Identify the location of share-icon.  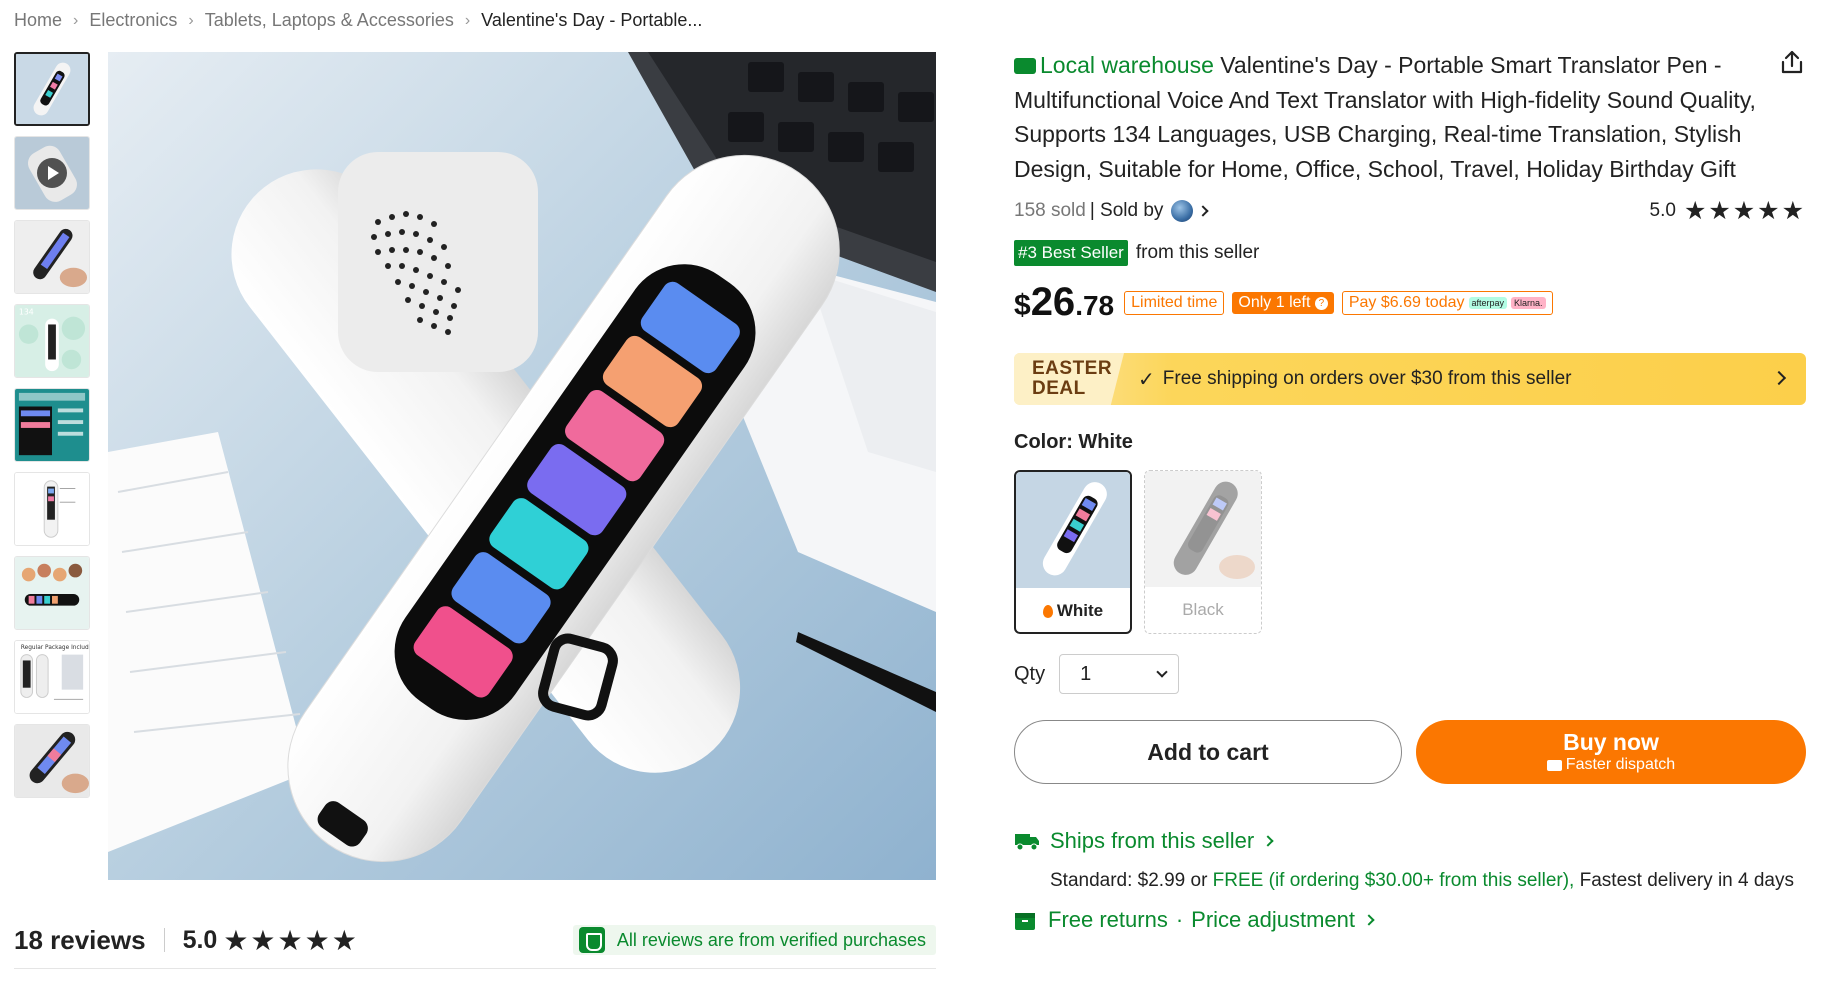
(1792, 62).